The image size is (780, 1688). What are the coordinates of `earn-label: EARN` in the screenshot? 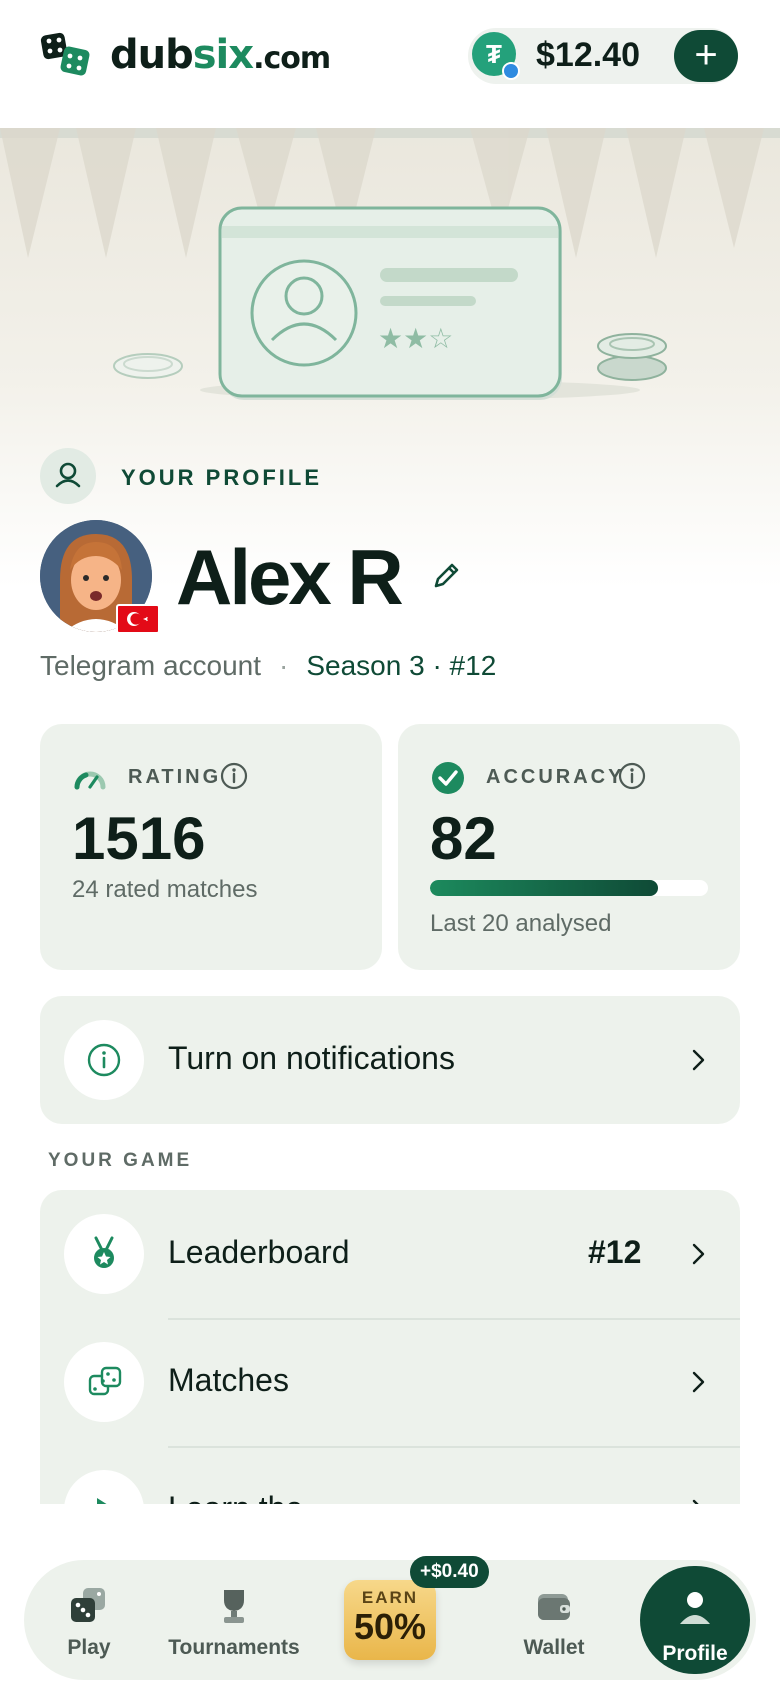 It's located at (390, 1597).